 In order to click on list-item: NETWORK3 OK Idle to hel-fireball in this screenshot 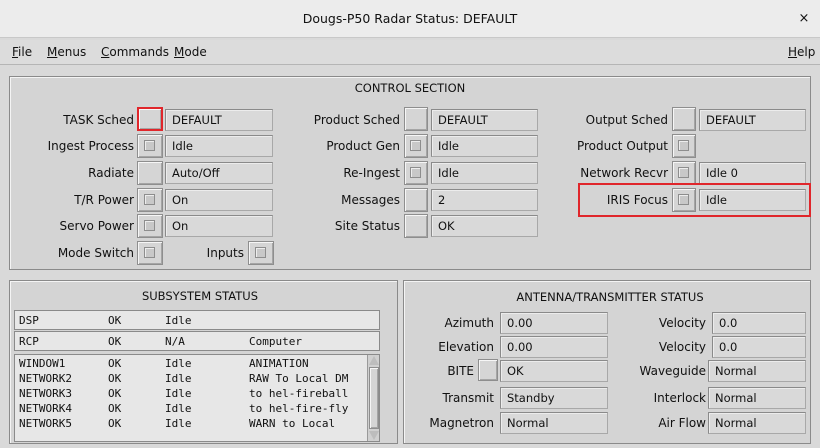, I will do `click(190, 394)`.